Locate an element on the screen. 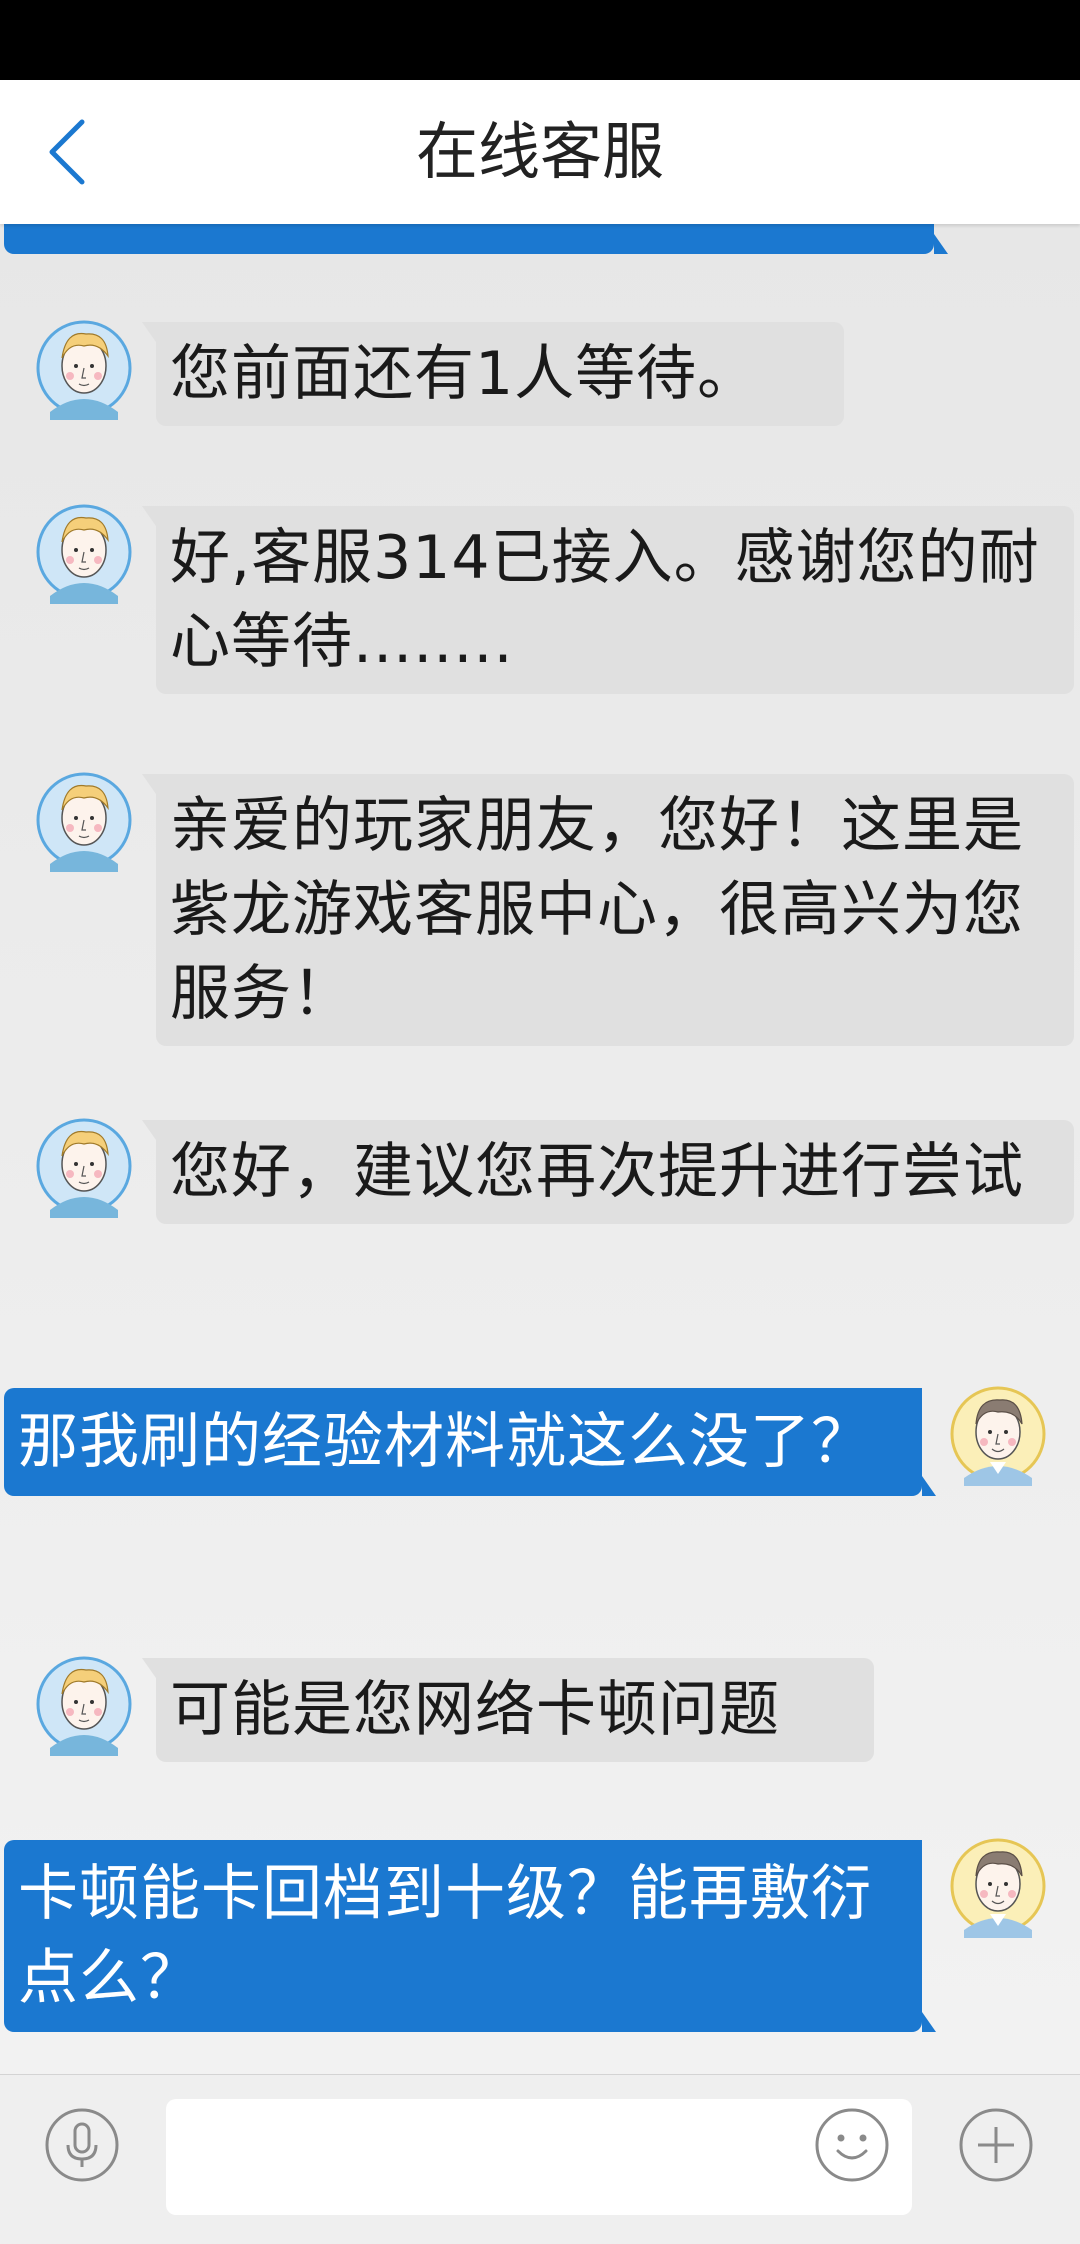 This screenshot has height=2244, width=1080. message-bubble-user: 卡顿能卡回档到十级？能再敷衍点么？ is located at coordinates (470, 1936).